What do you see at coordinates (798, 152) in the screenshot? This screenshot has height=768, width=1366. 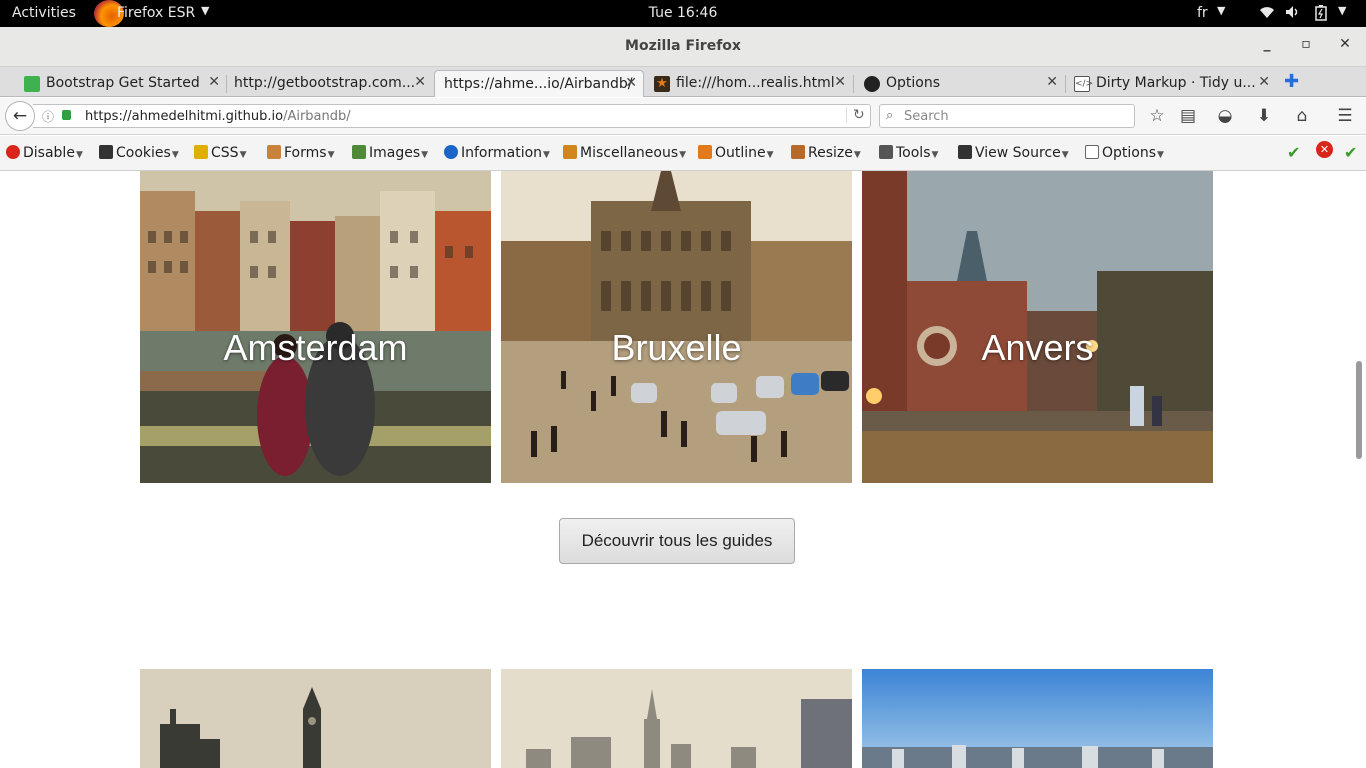 I see `resize-icon` at bounding box center [798, 152].